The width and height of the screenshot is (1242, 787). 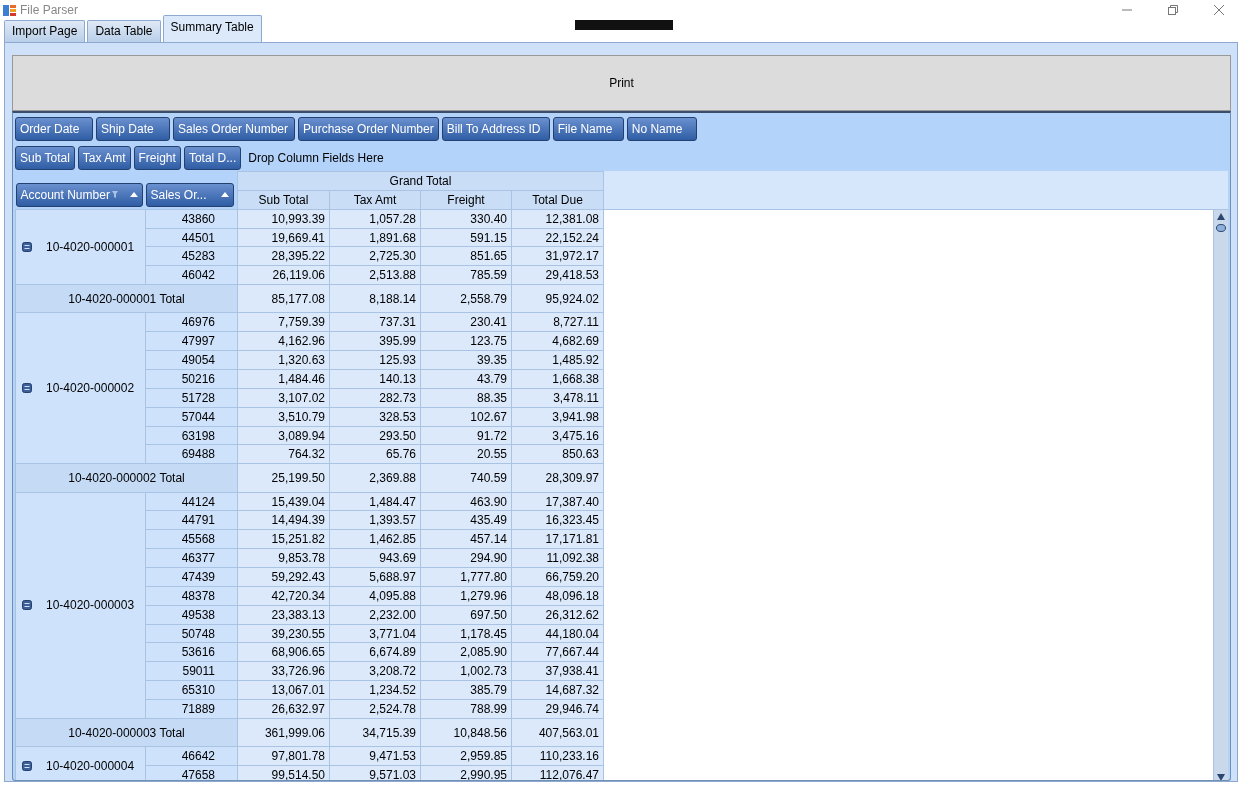 What do you see at coordinates (54, 128) in the screenshot?
I see `field-button: Order Date` at bounding box center [54, 128].